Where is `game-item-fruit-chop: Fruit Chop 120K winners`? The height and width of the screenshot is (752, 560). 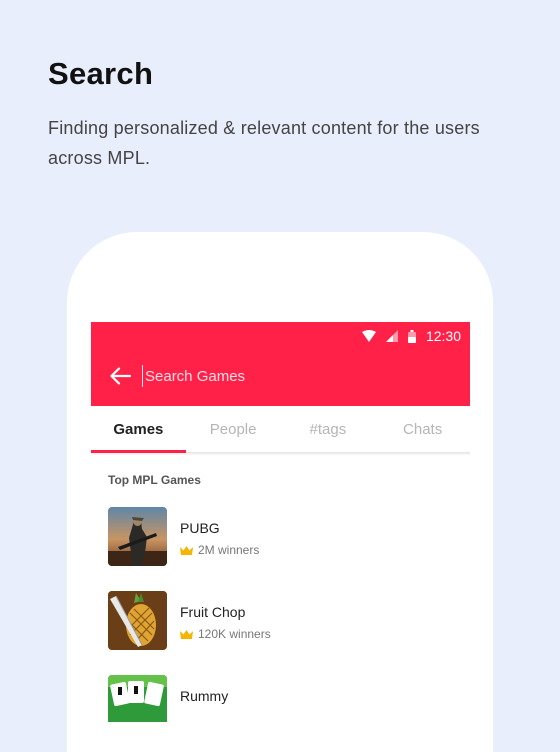 game-item-fruit-chop: Fruit Chop 120K winners is located at coordinates (280, 619).